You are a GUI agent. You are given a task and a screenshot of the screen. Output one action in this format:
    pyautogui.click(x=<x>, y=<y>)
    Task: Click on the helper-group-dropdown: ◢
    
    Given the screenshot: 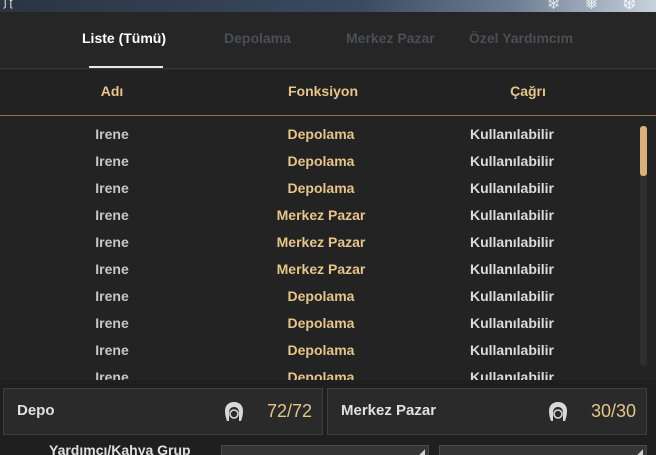 What is the action you would take?
    pyautogui.click(x=325, y=450)
    